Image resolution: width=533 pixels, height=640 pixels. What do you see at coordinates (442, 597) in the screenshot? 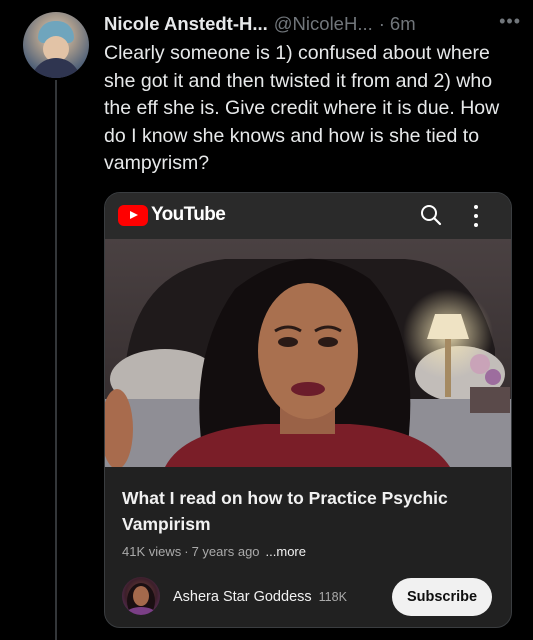
I see `subscribe-button: Subscribe` at bounding box center [442, 597].